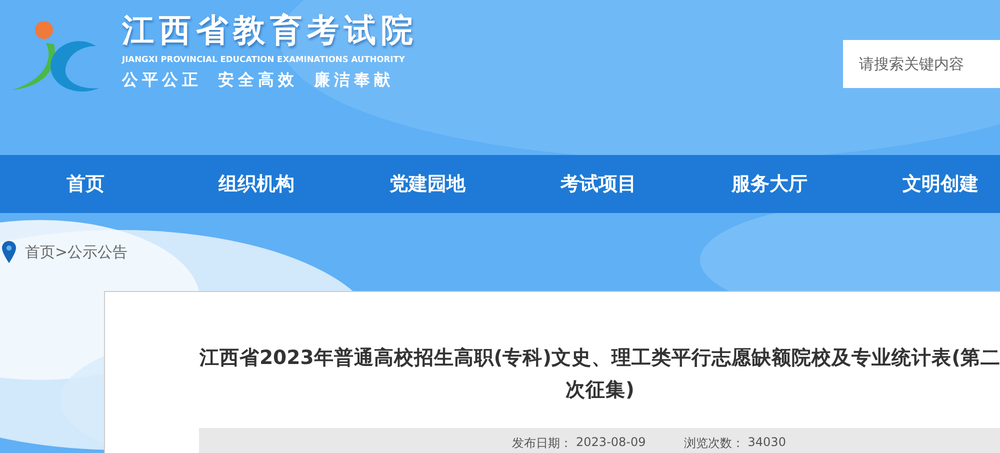 Image resolution: width=1000 pixels, height=453 pixels. I want to click on site-title: 江西省教育考试院, so click(270, 30).